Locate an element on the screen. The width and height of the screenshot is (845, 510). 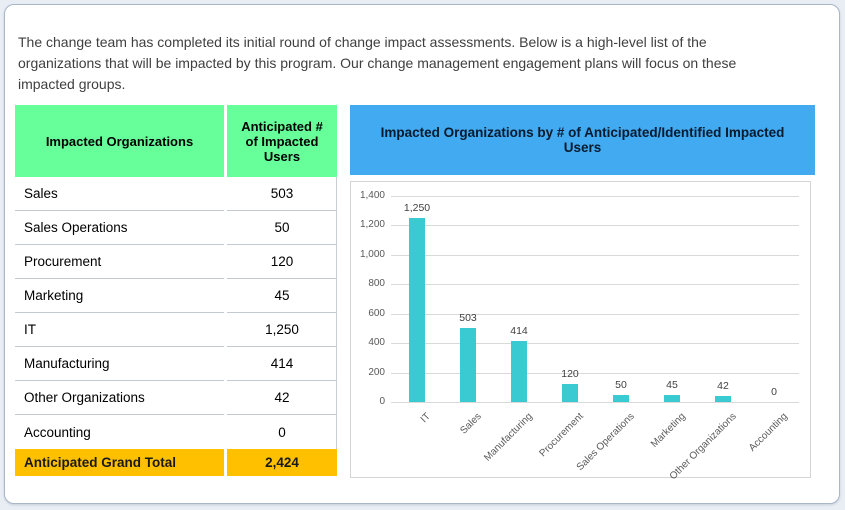
org-name-cell: IT is located at coordinates (119, 330).